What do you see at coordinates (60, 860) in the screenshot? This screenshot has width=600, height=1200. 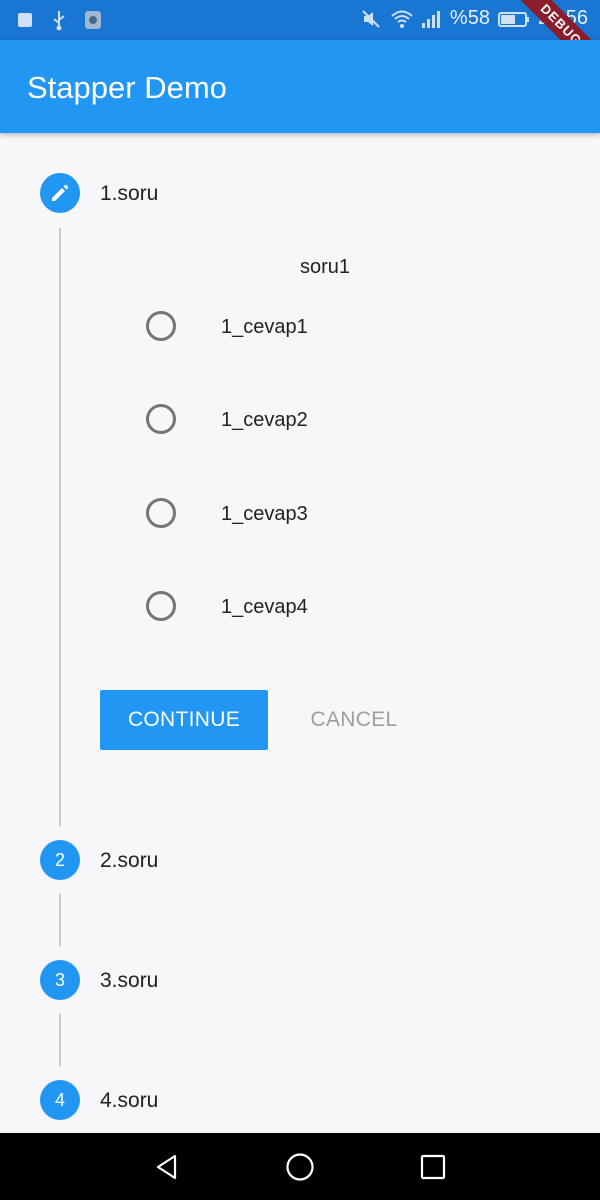 I see `step-2-indicator: 2` at bounding box center [60, 860].